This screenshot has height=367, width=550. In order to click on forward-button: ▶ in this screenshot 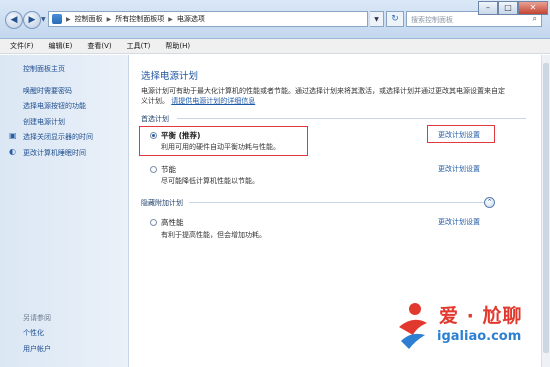, I will do `click(32, 20)`.